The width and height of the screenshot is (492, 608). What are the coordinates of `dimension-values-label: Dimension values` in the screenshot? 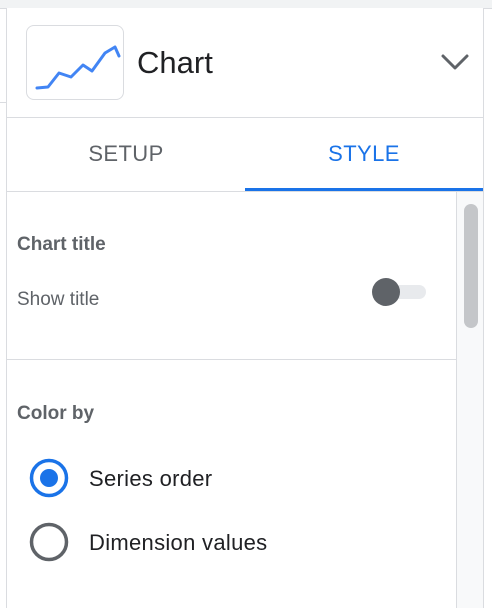 It's located at (178, 542).